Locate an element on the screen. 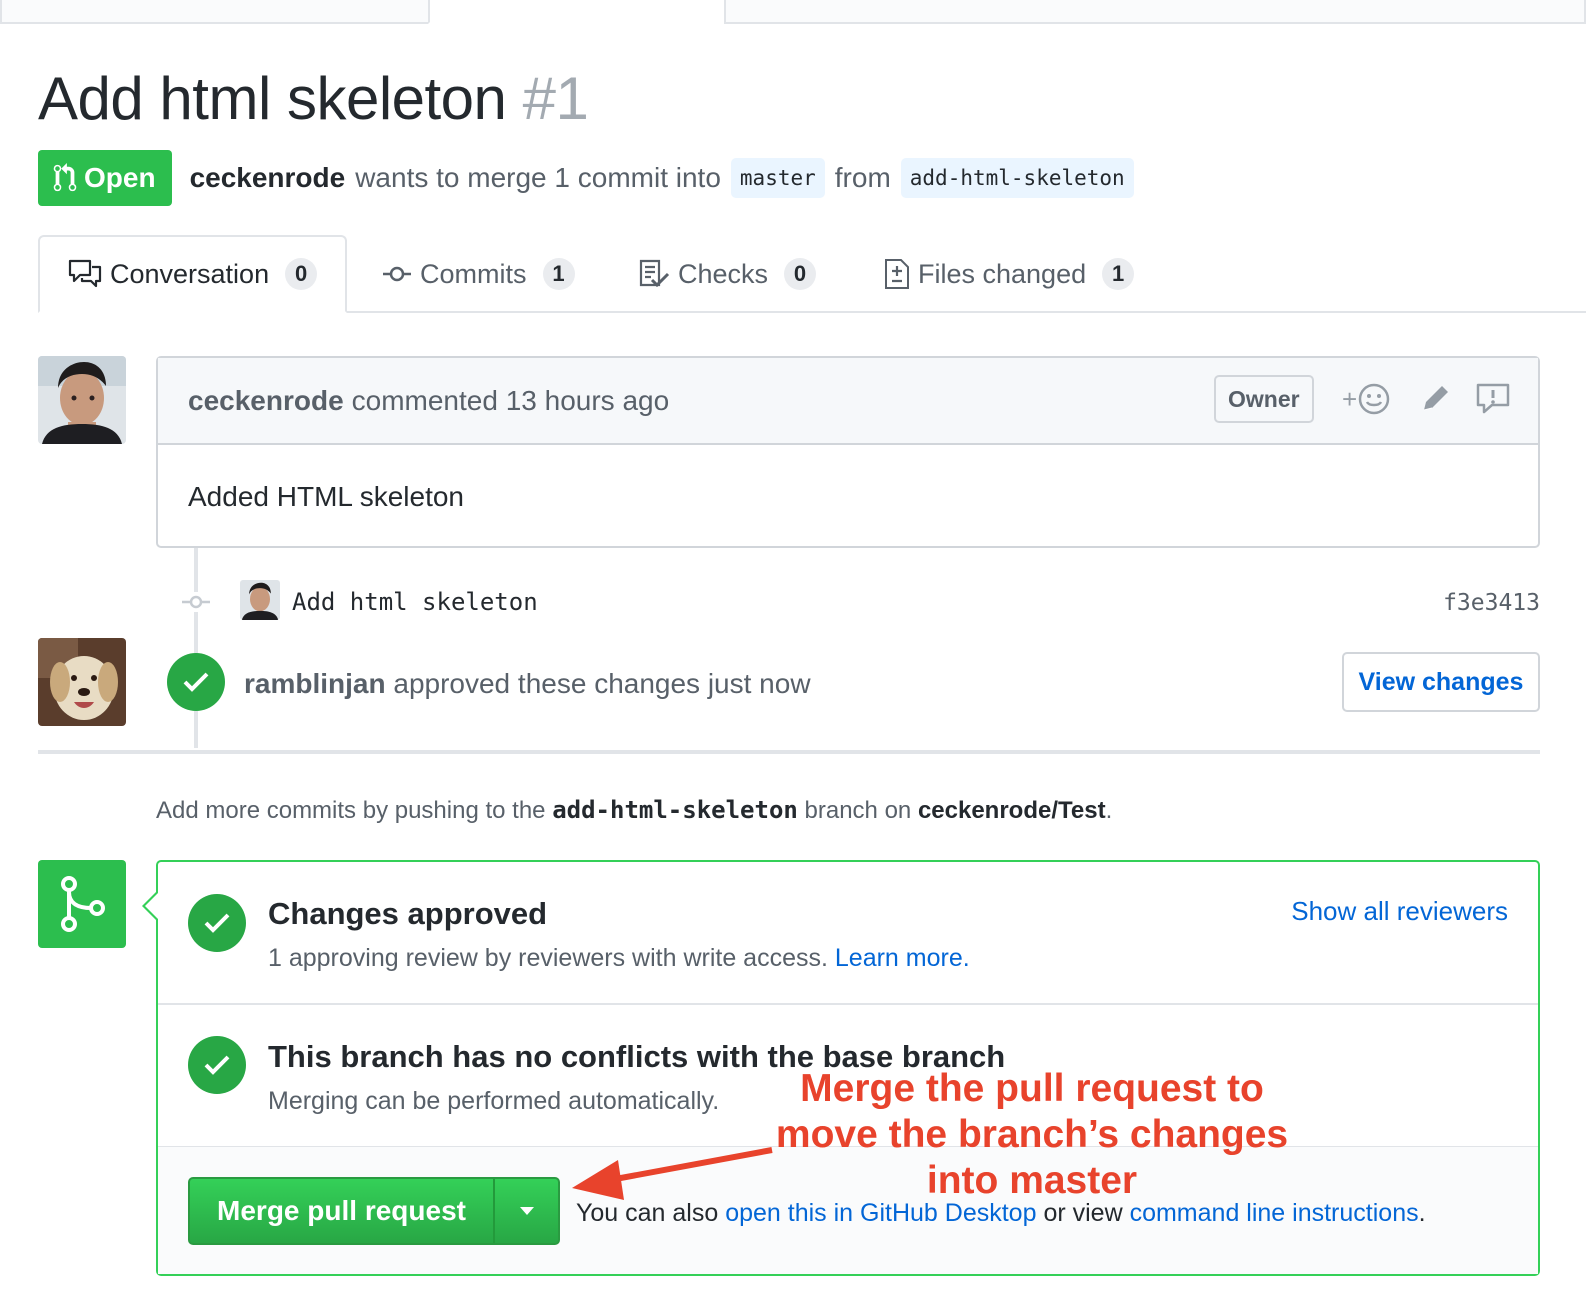  show-all-reviewers-link: Show all reviewers is located at coordinates (1399, 911).